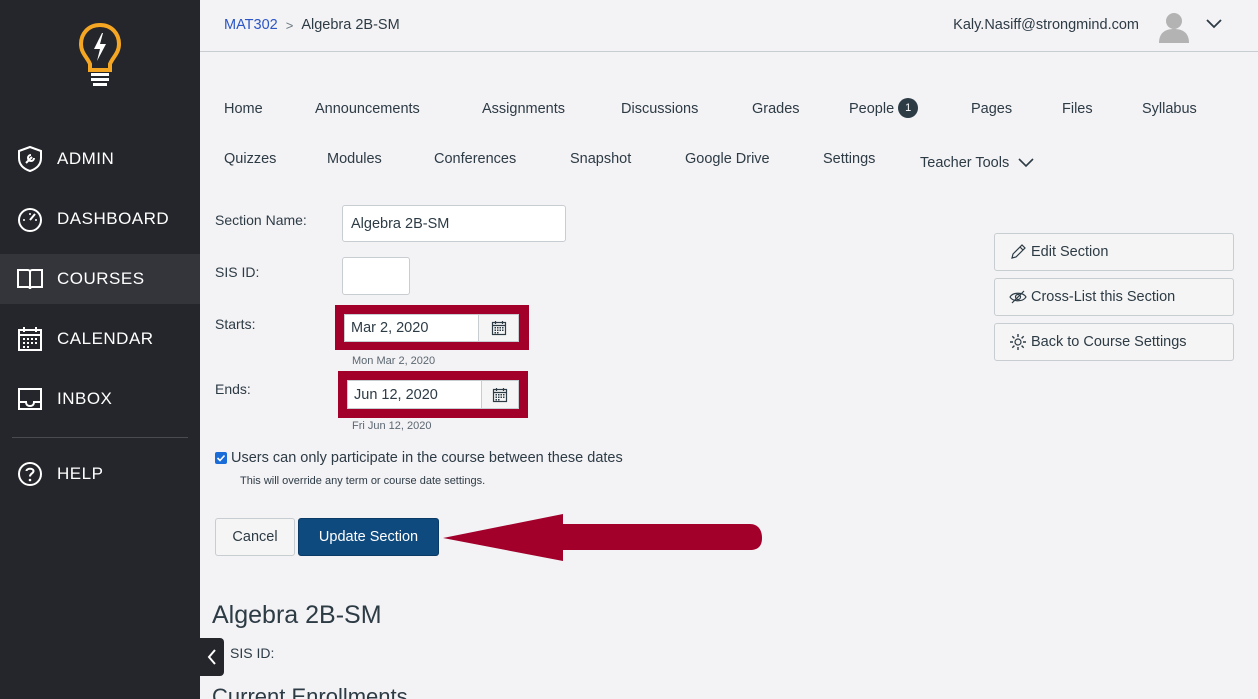 This screenshot has width=1258, height=699. I want to click on ends-date-input: Jun 12, 2020, so click(415, 394).